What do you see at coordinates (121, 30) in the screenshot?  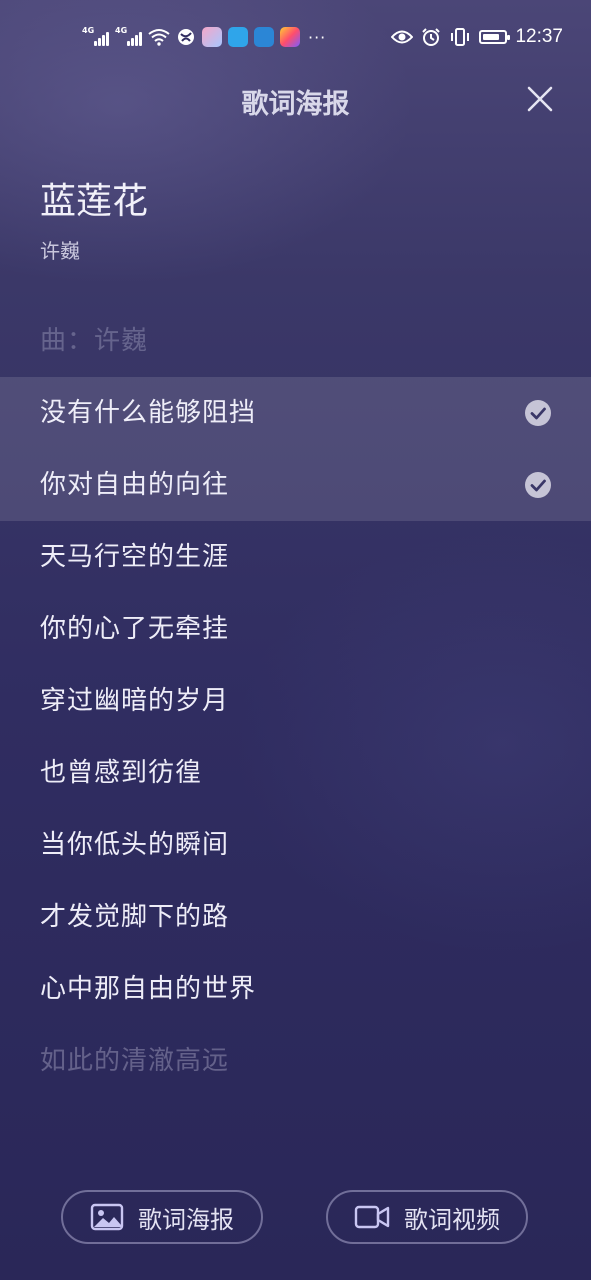 I see `network-type-2: 4G` at bounding box center [121, 30].